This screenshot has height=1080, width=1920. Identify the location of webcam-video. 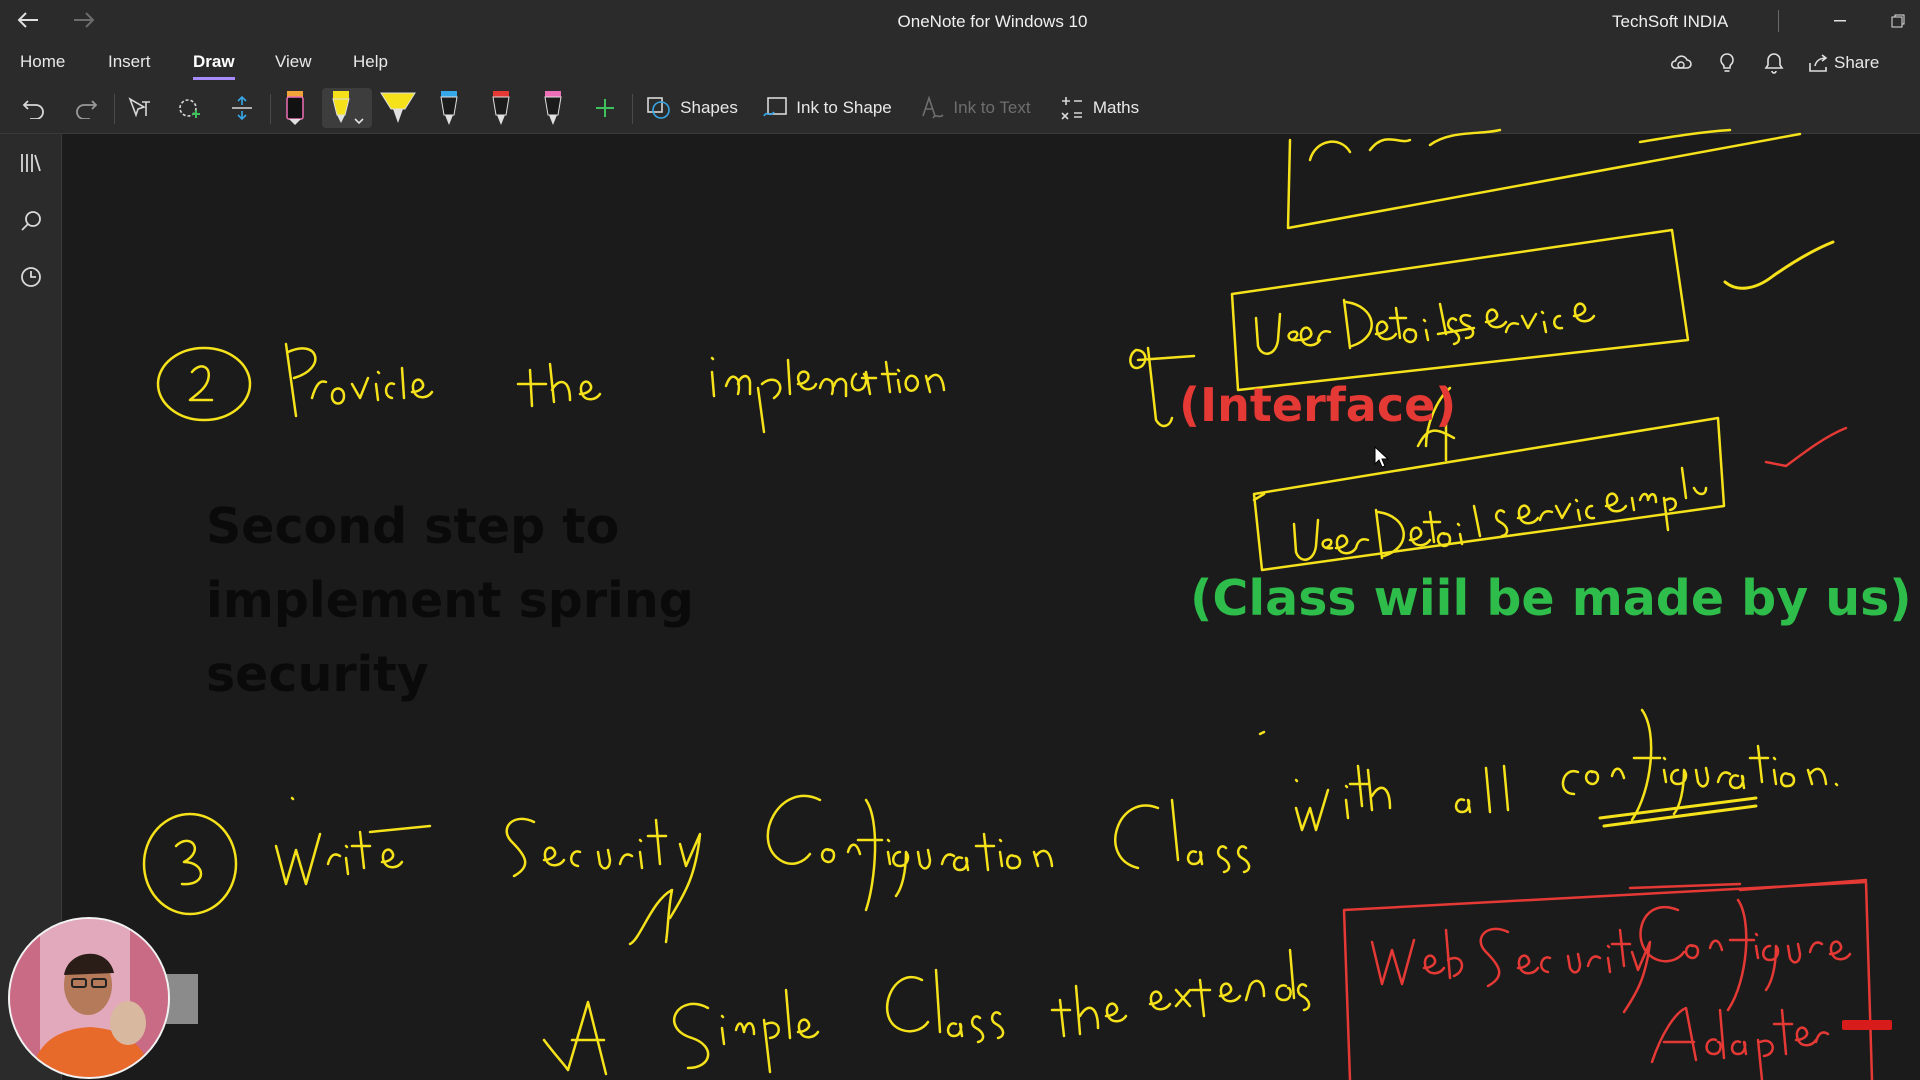
(89, 998).